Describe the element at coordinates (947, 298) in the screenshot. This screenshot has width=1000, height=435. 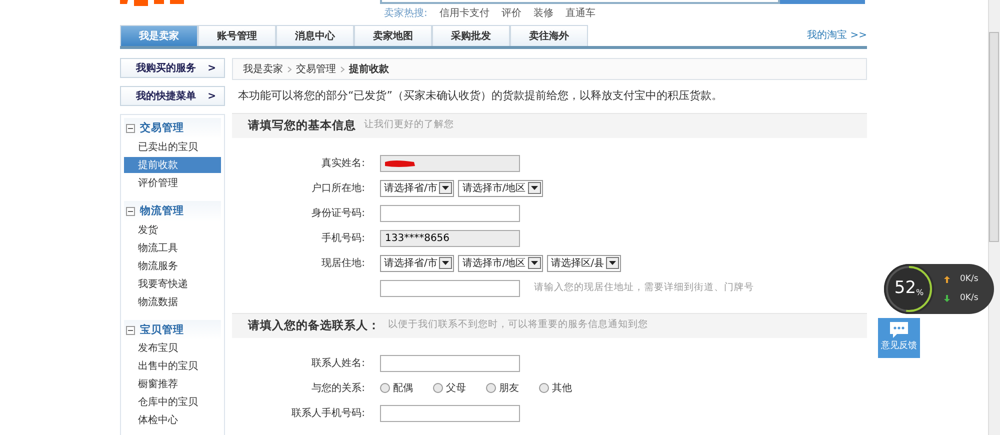
I see `down-arrow-icon` at that location.